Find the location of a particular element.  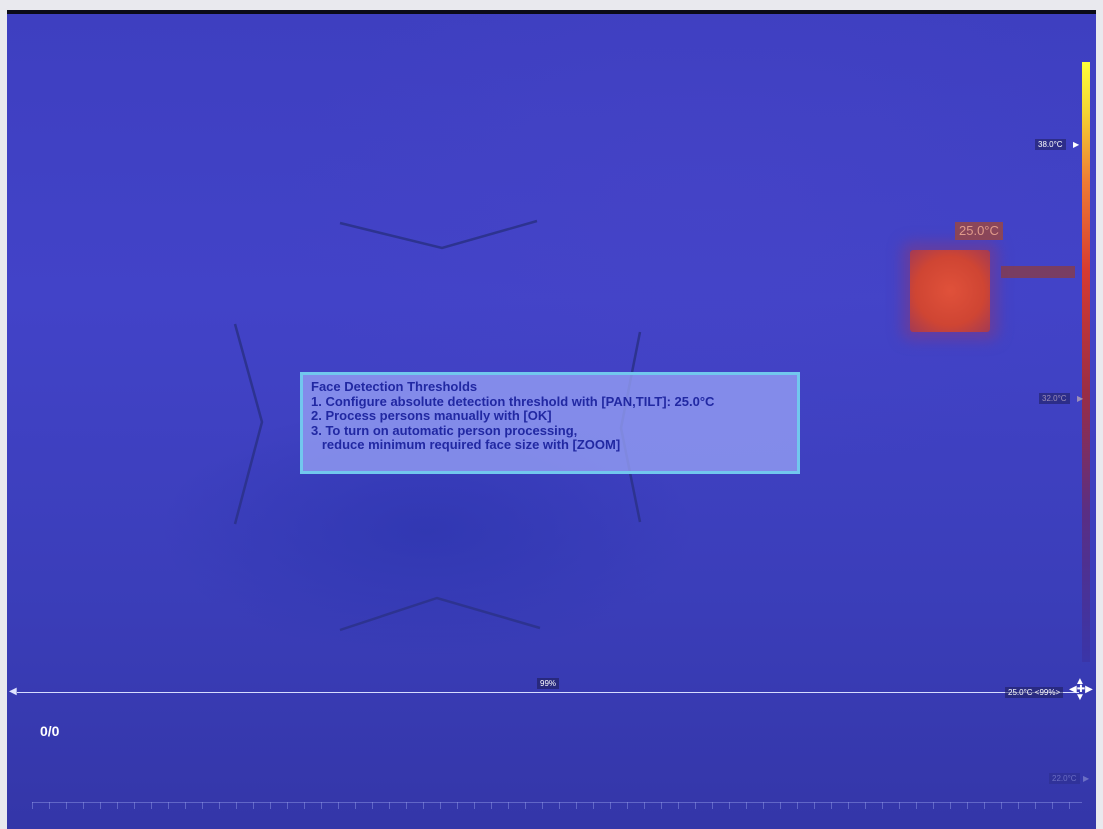

scale-top-label: 38.0°C is located at coordinates (1050, 144).